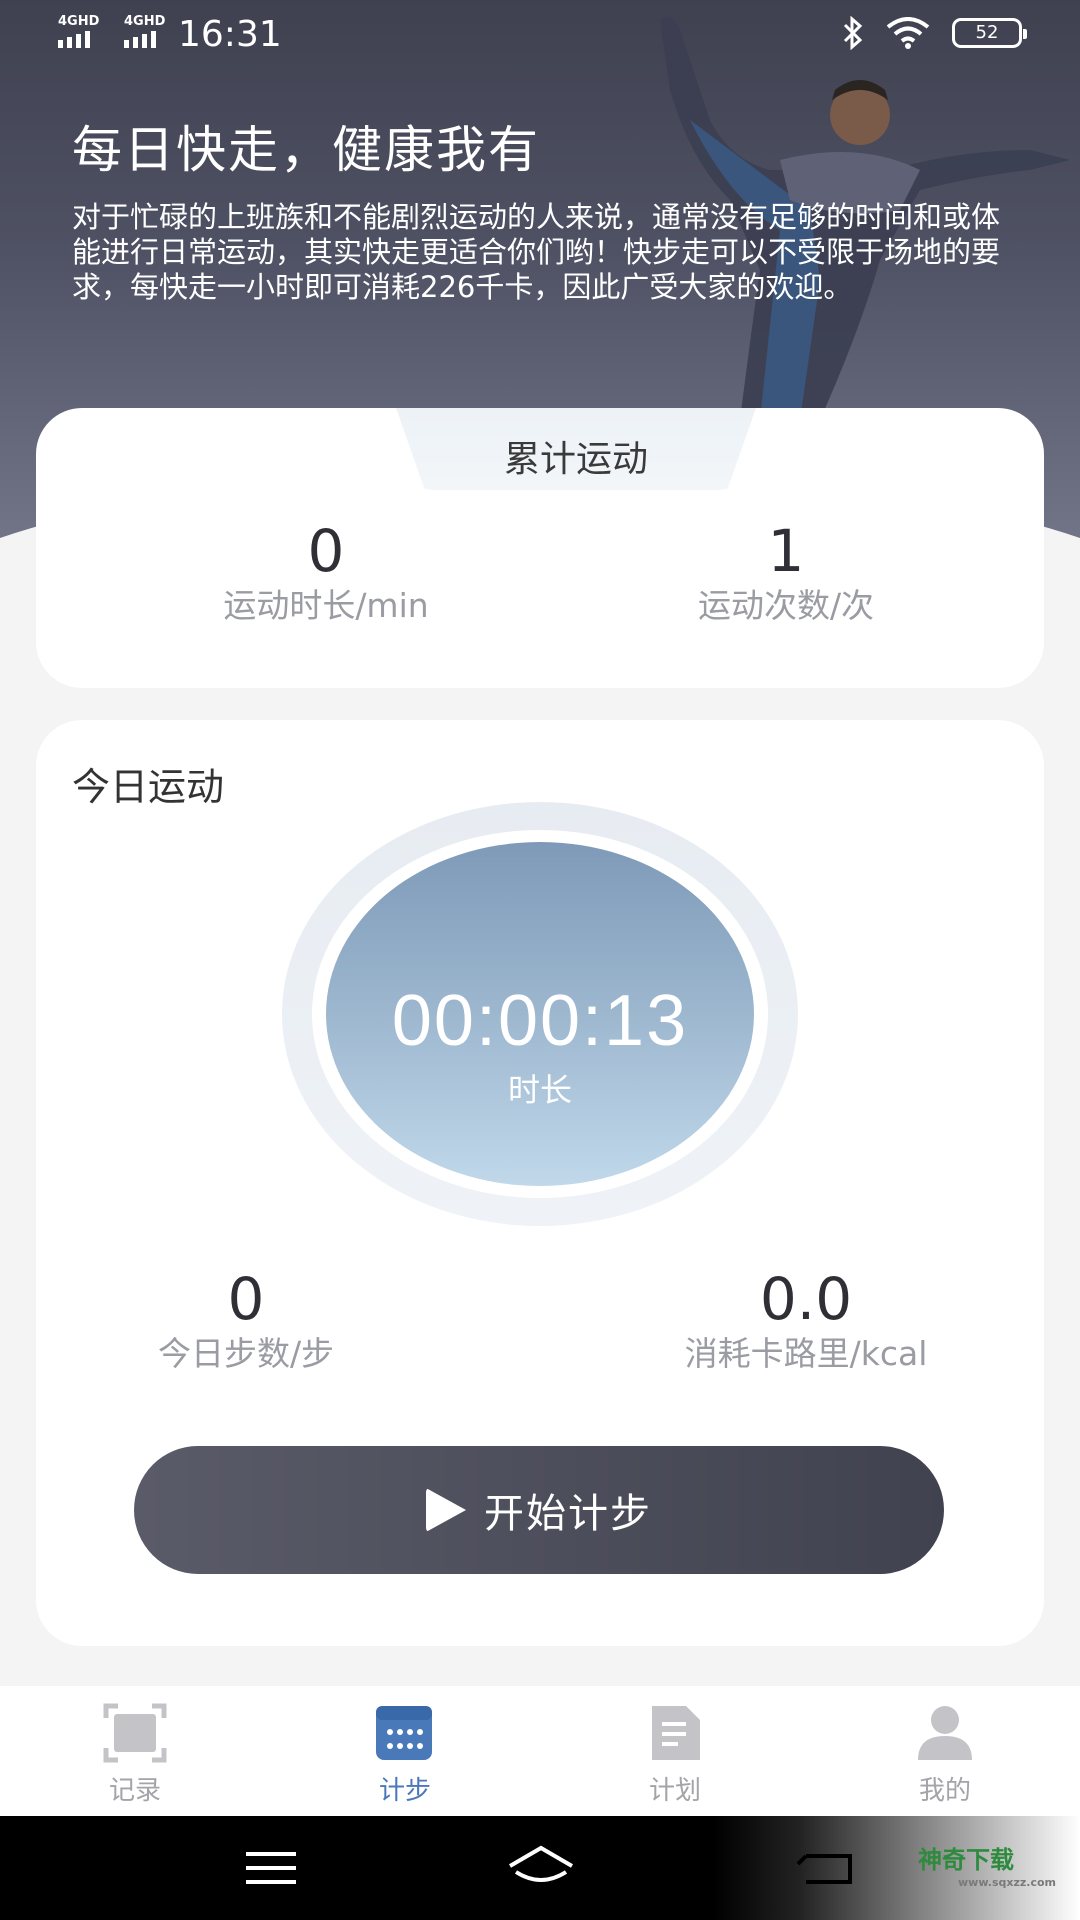 The image size is (1080, 1920). I want to click on timer-value: 00:00:13, so click(540, 1021).